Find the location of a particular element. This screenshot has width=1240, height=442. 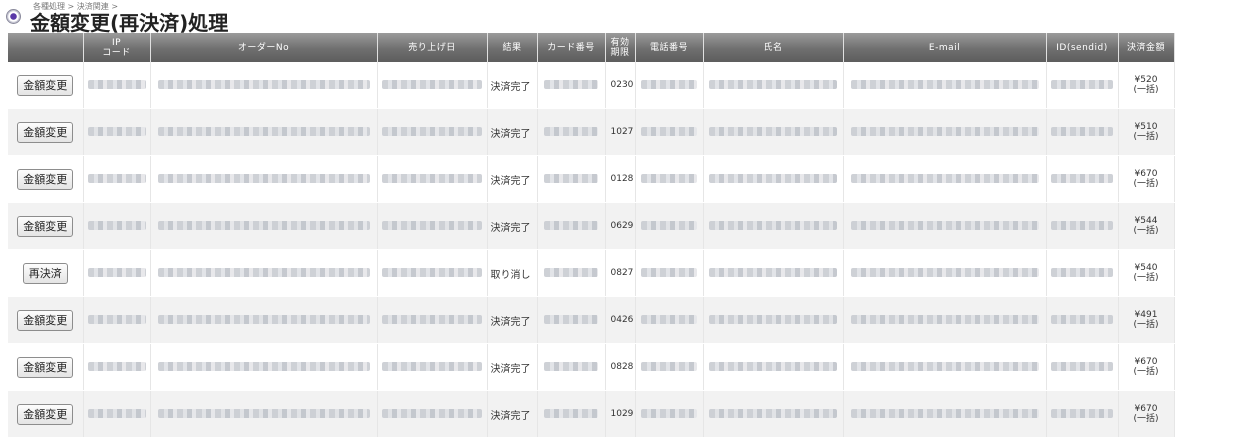

amount-value: ¥510 is located at coordinates (1146, 127).